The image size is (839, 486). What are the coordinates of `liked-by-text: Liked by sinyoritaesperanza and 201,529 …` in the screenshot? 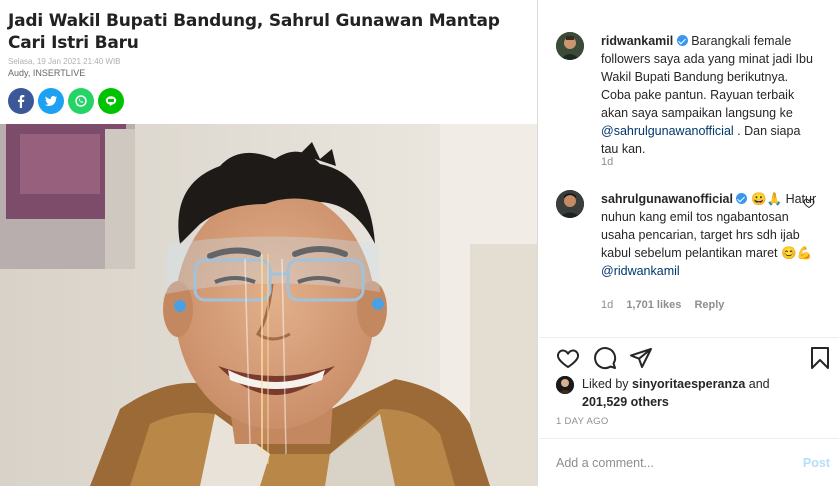 It's located at (702, 393).